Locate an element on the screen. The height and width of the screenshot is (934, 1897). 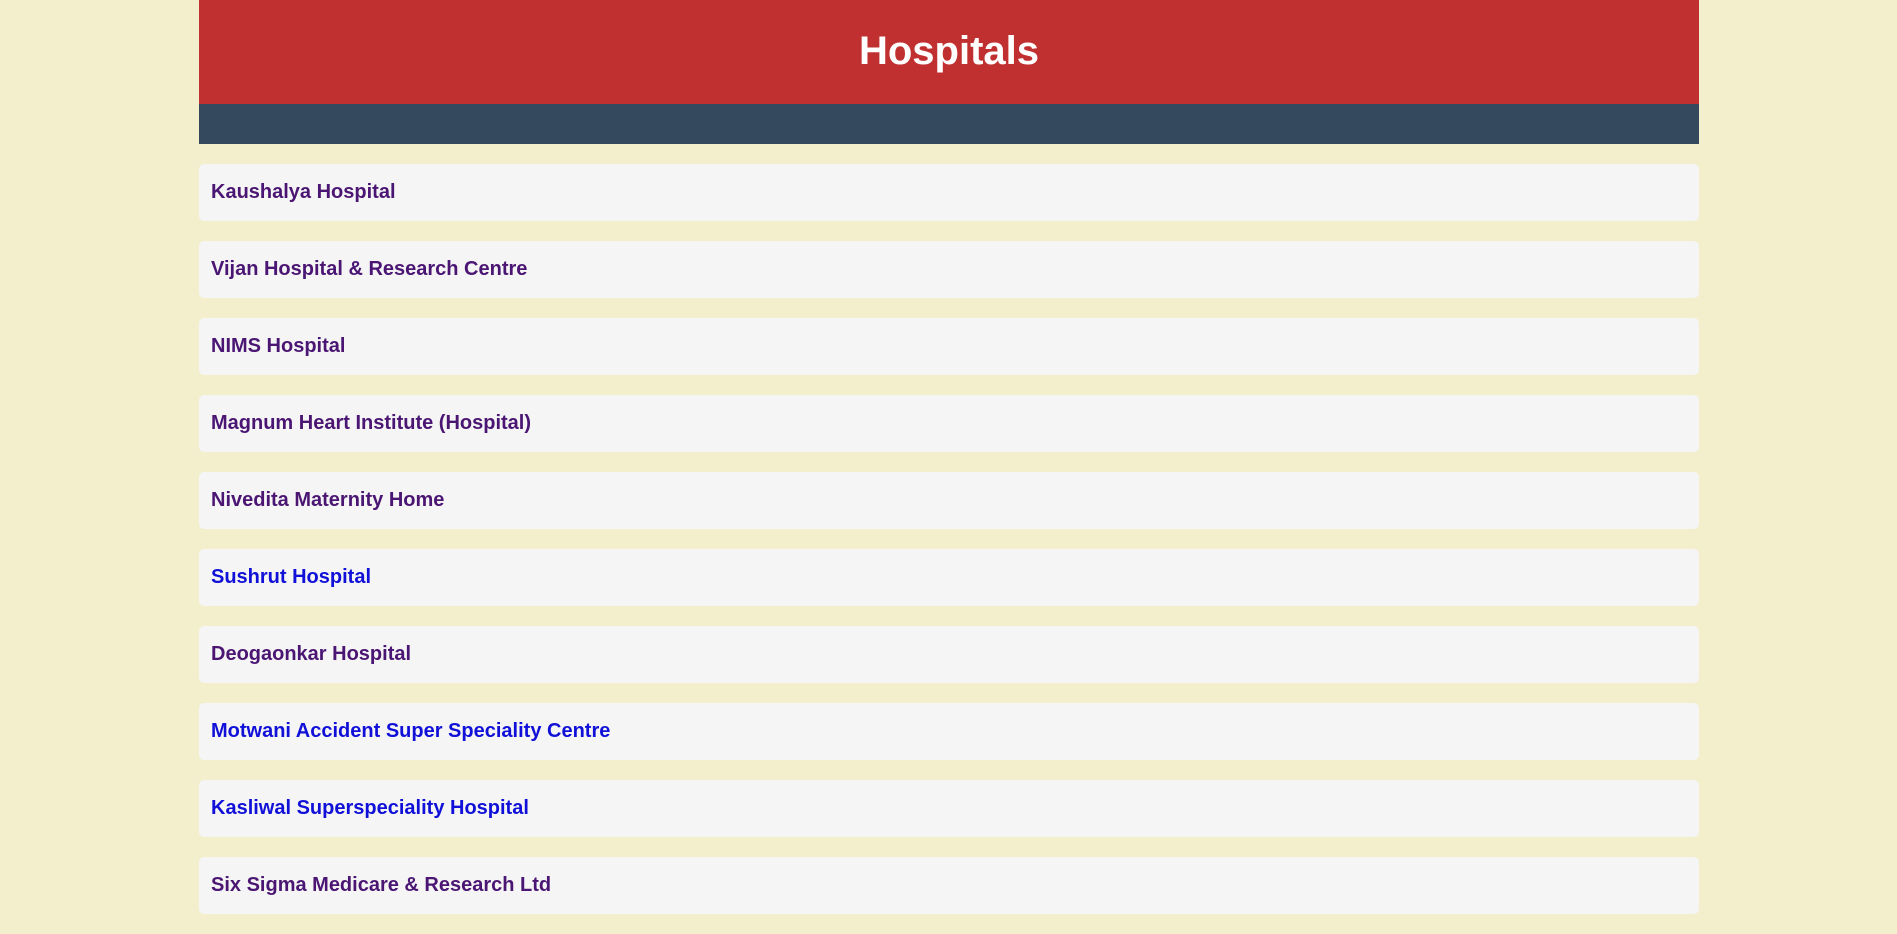
page-header: Hospitals is located at coordinates (949, 52).